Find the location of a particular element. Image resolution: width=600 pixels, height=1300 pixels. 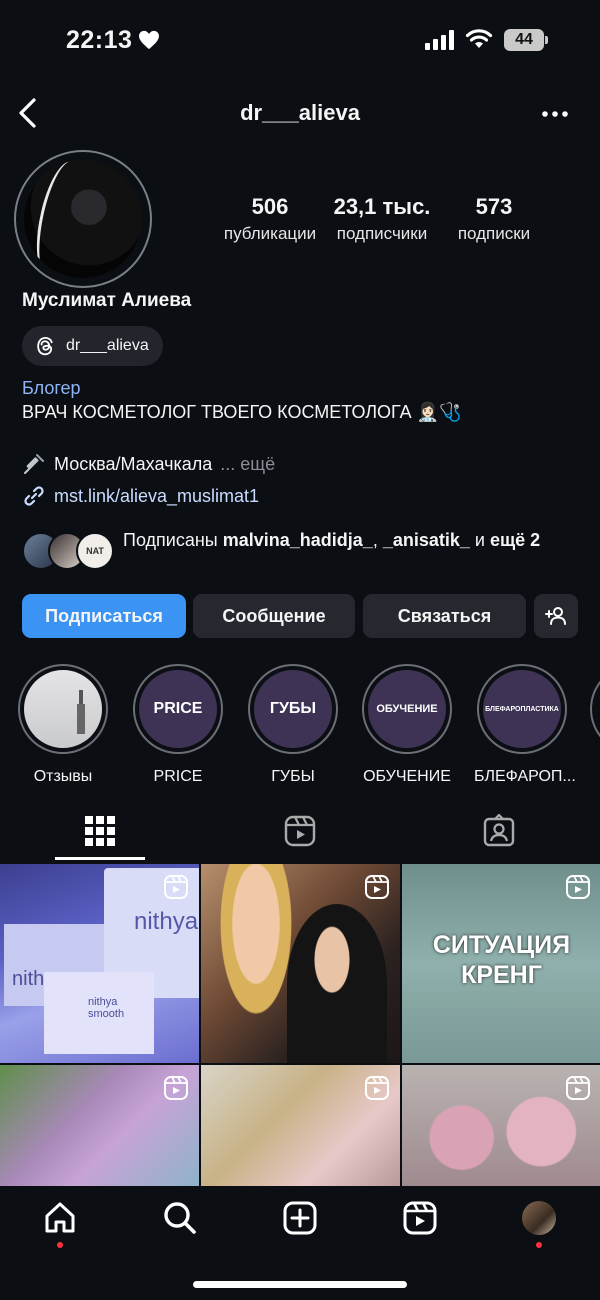

profile-notification-dot is located at coordinates (539, 1245).